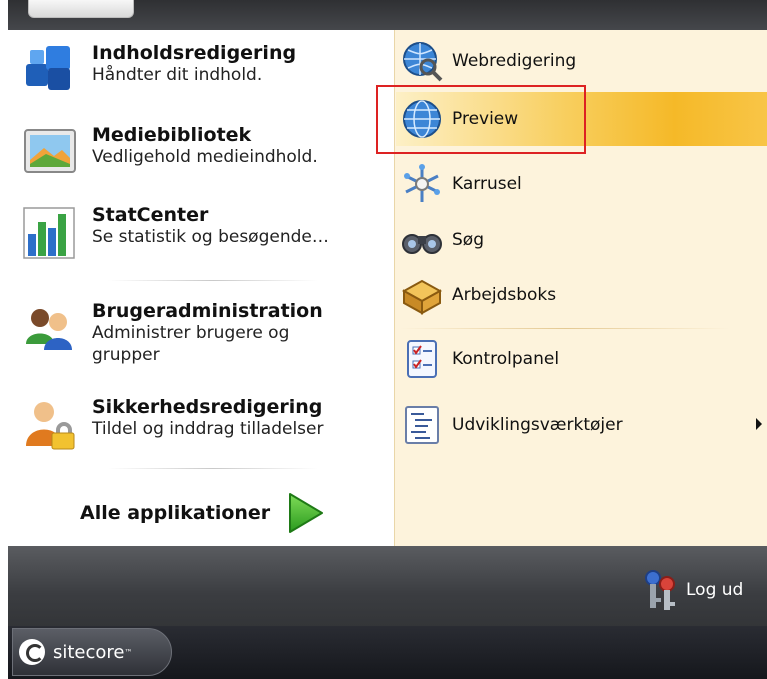 The image size is (767, 679). I want to click on logout-button: Log ud, so click(691, 590).